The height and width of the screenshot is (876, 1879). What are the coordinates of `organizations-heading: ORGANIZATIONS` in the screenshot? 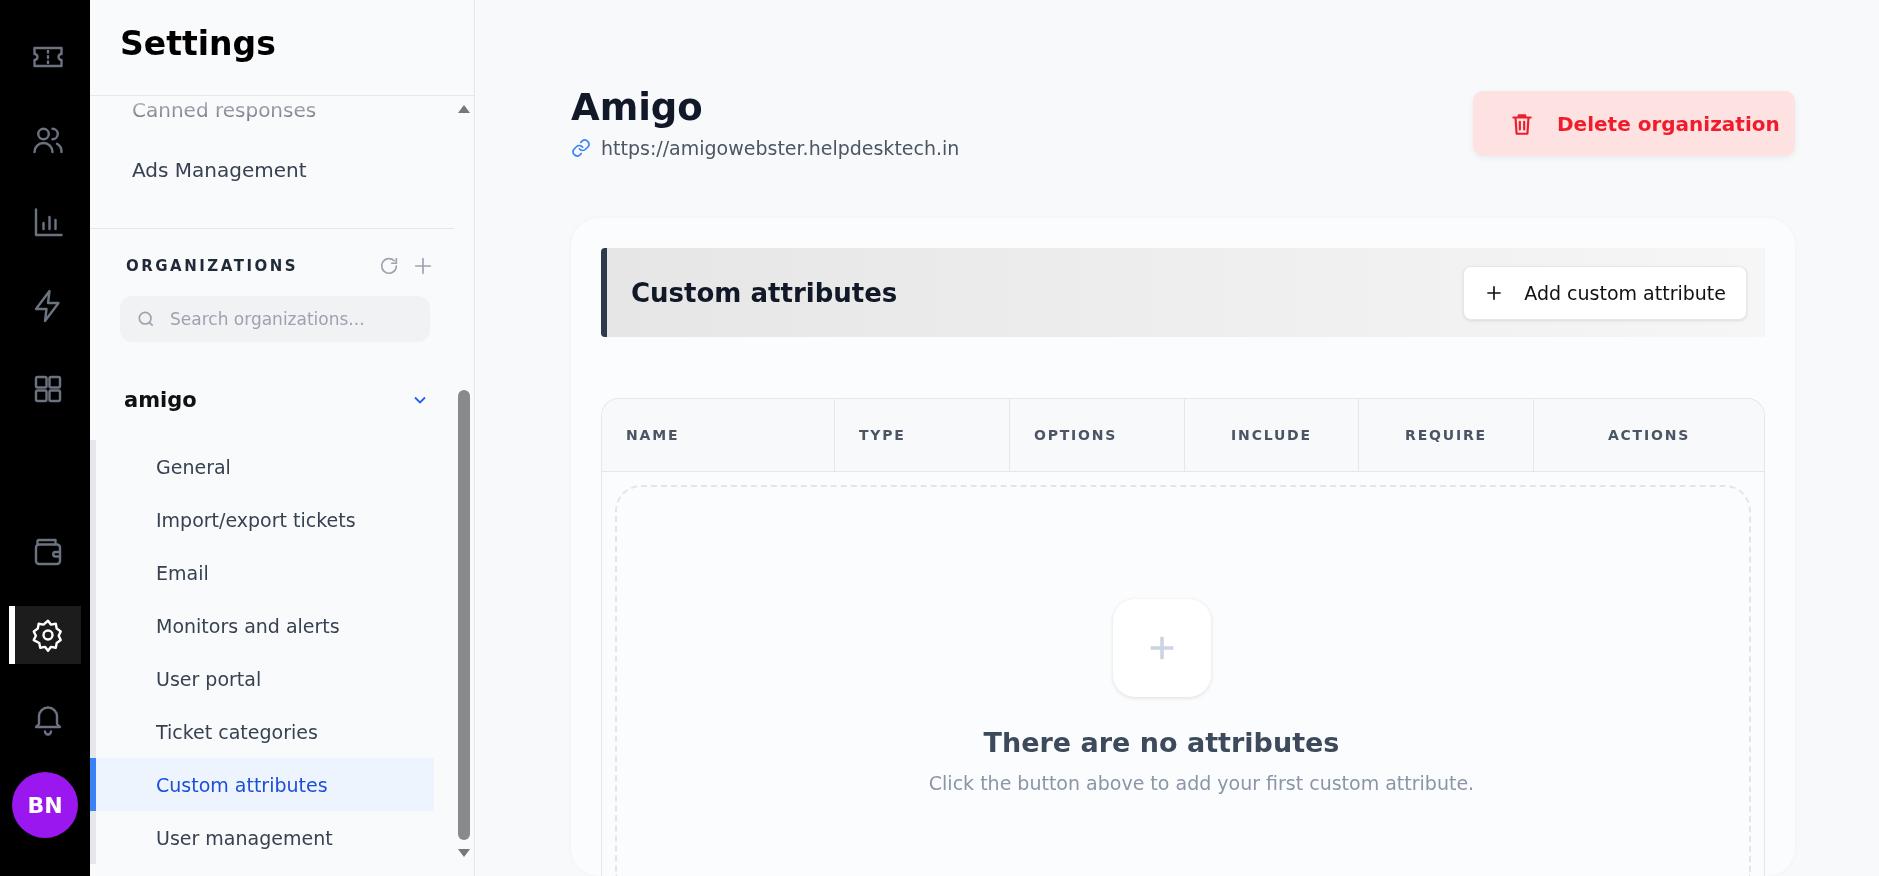 It's located at (213, 266).